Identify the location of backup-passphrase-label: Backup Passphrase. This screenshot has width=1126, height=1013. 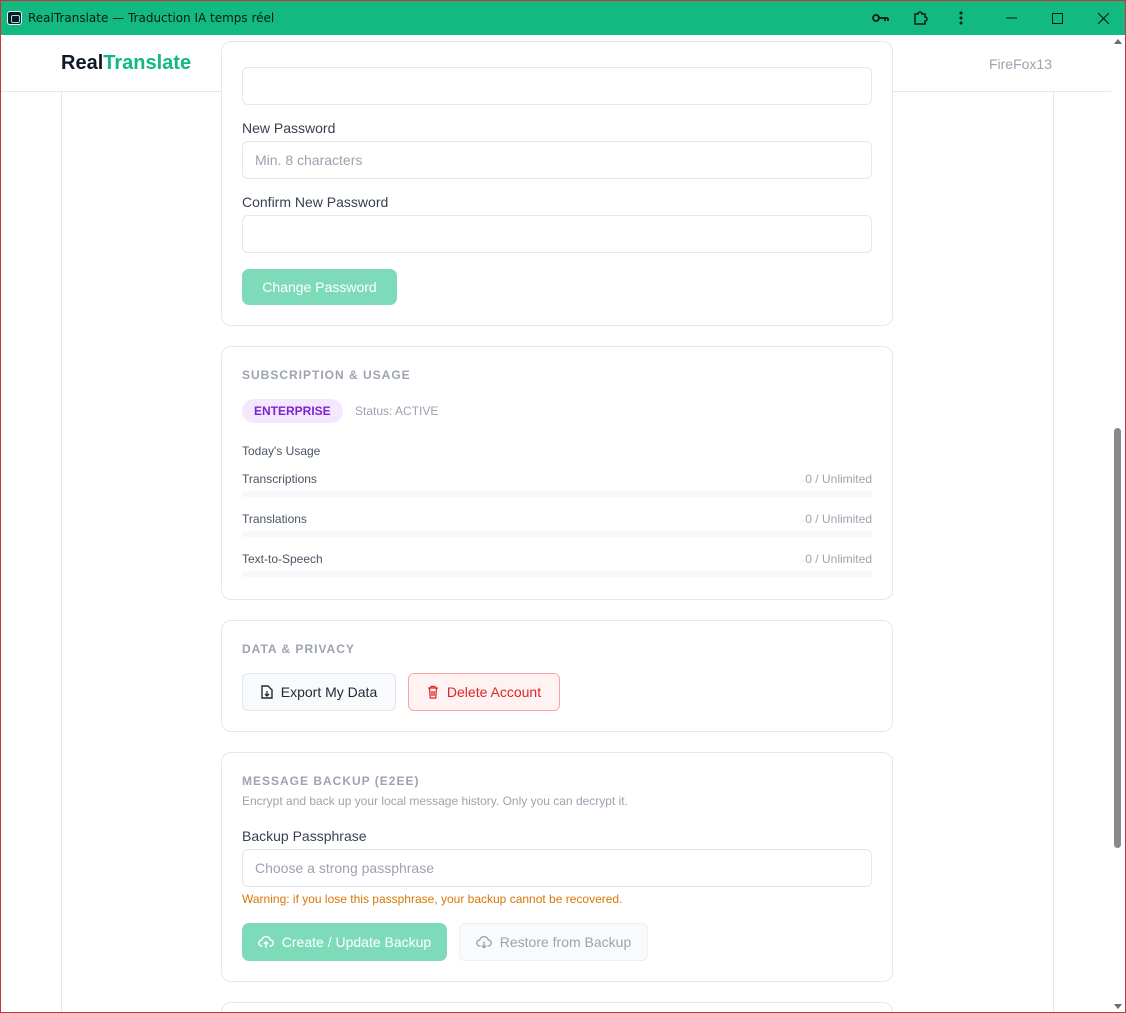
(304, 836).